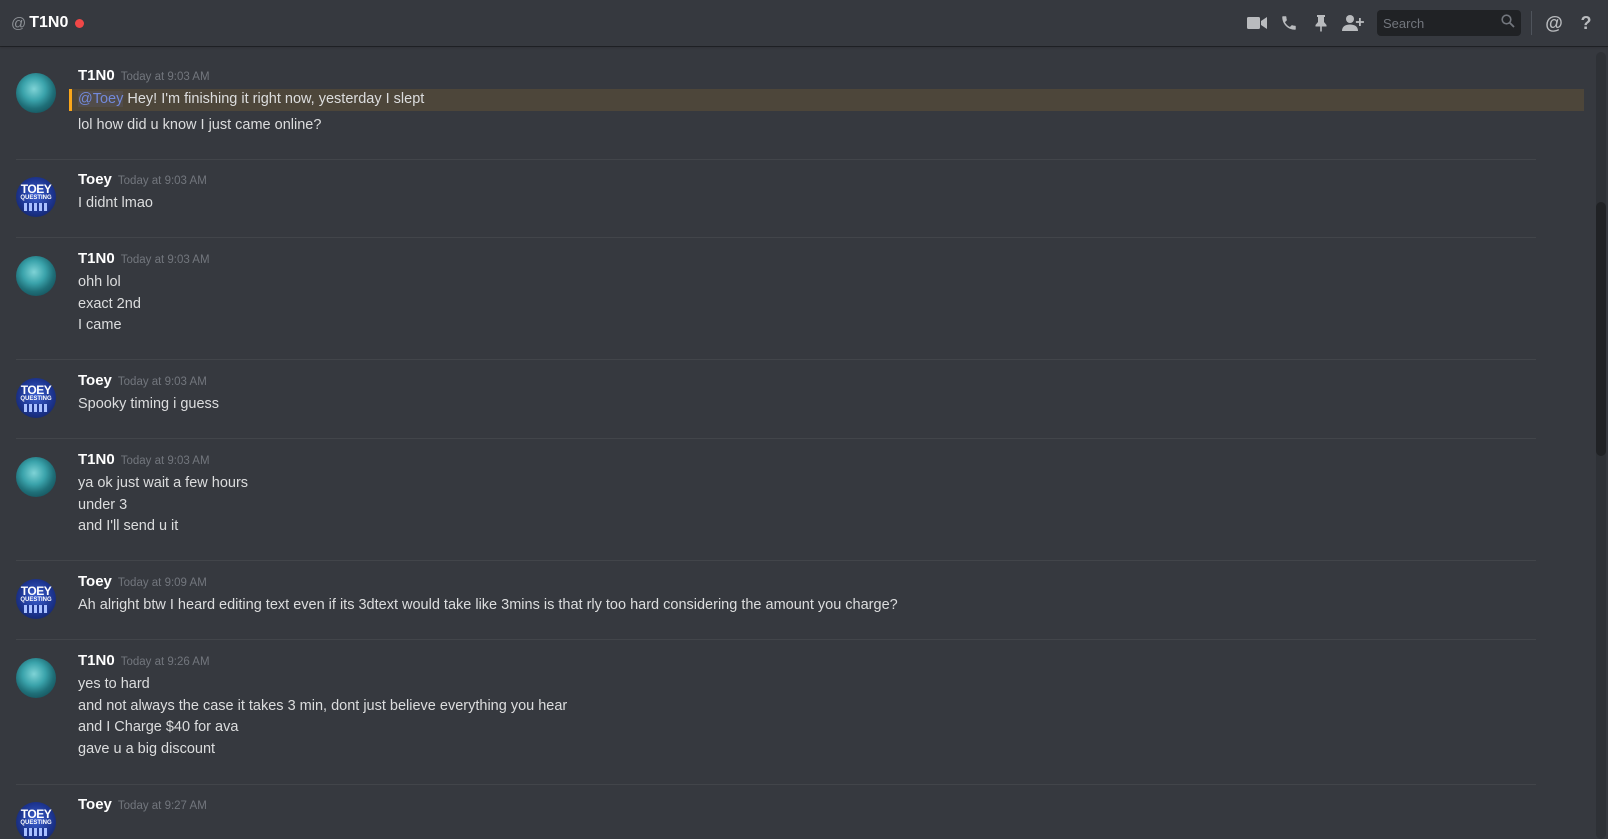  Describe the element at coordinates (804, 23) in the screenshot. I see `channel-header: @ T1N0 @` at that location.